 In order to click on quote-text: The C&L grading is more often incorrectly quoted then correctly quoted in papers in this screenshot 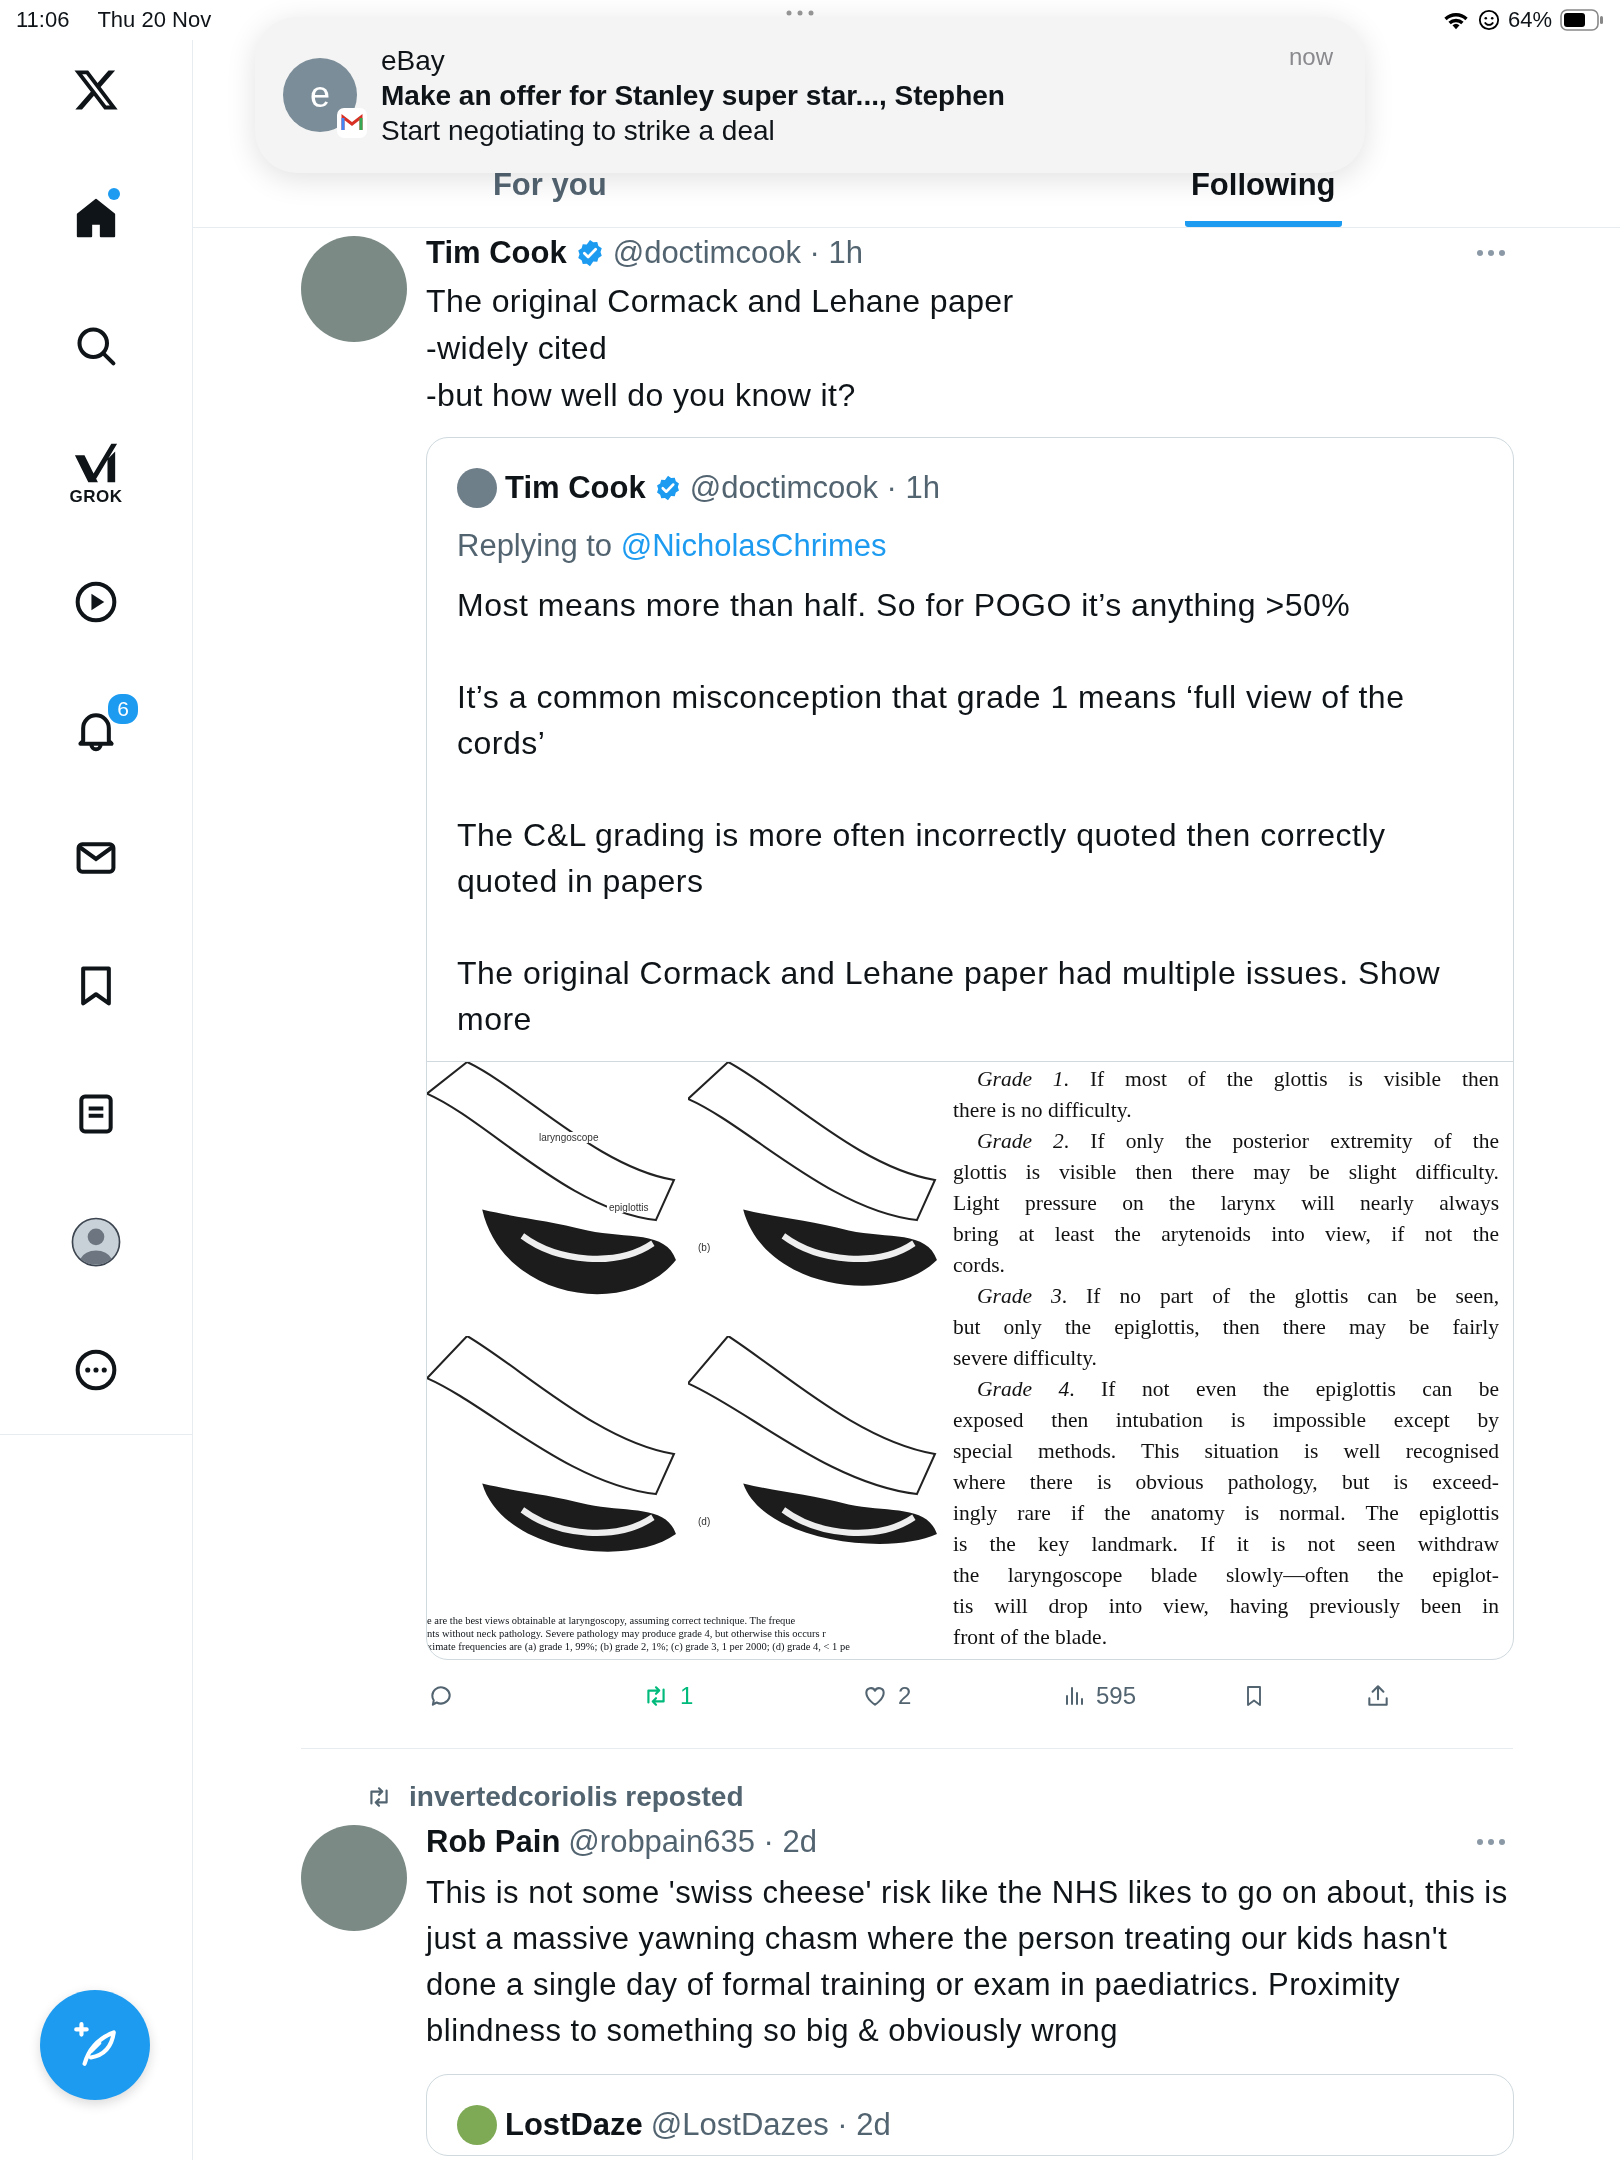, I will do `click(922, 858)`.